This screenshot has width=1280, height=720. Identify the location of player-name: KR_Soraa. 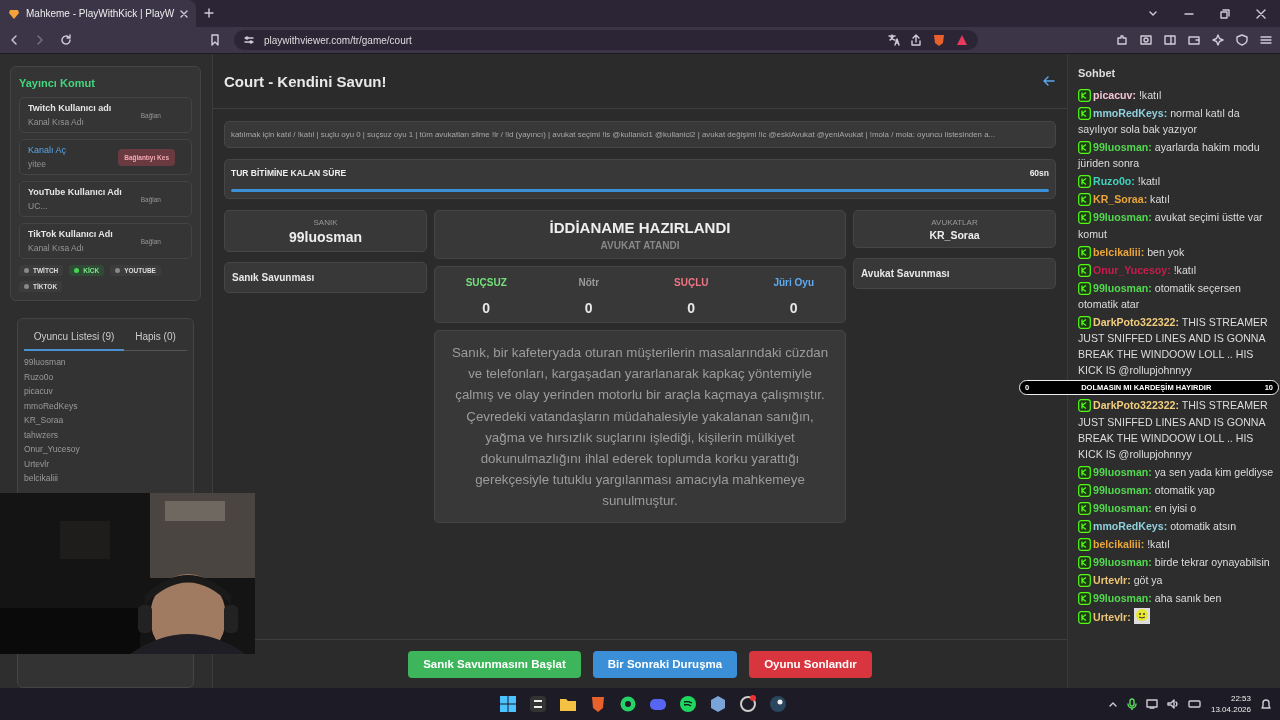
(44, 420).